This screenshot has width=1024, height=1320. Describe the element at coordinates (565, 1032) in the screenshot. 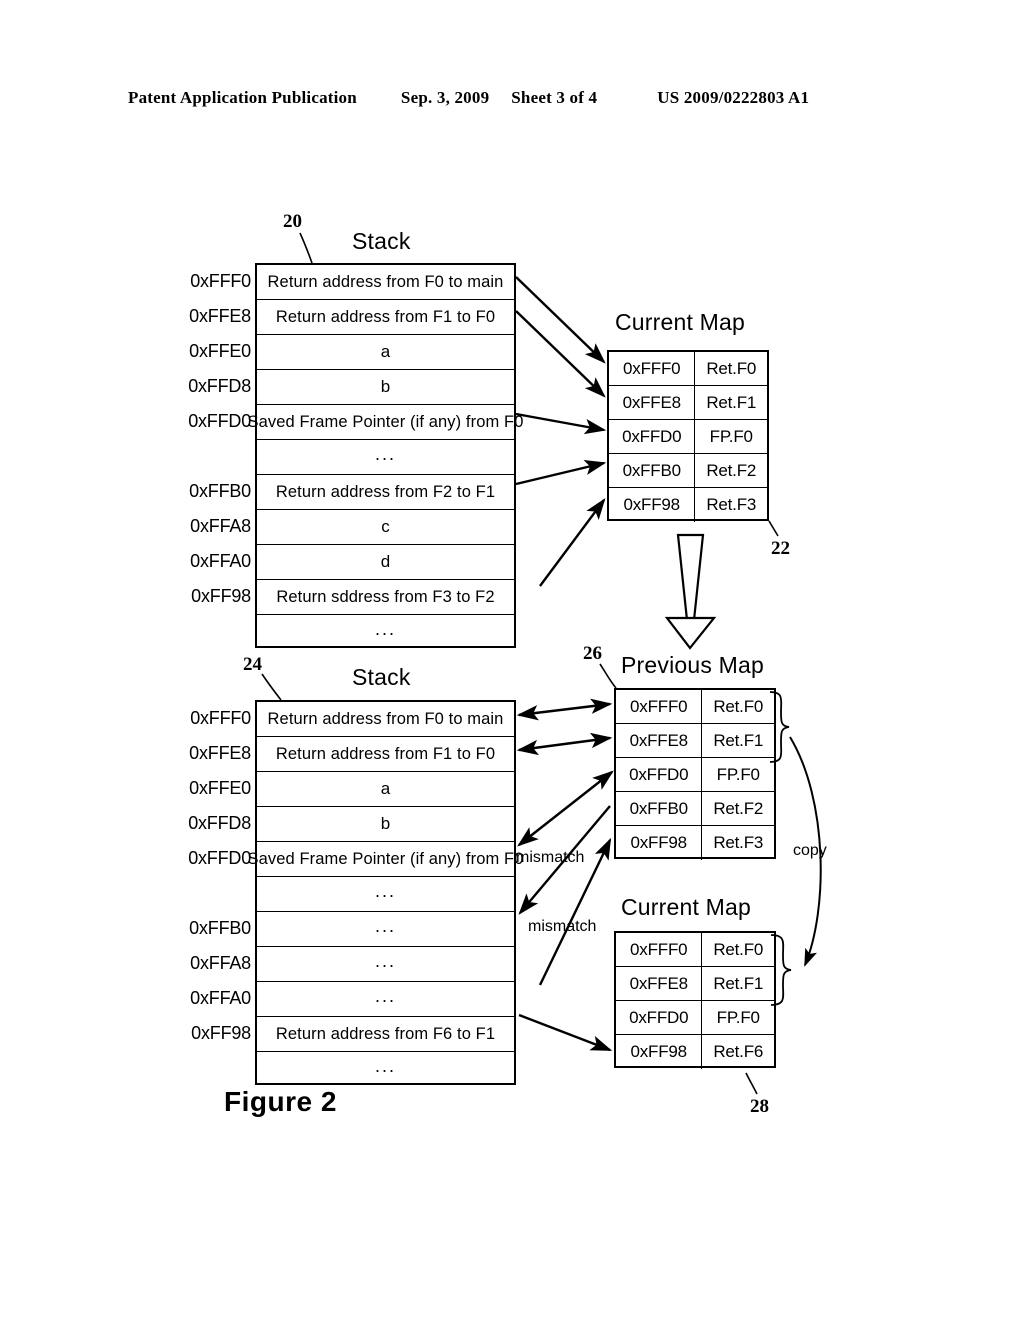

I see `arrow-stack-to-bottom-map` at that location.